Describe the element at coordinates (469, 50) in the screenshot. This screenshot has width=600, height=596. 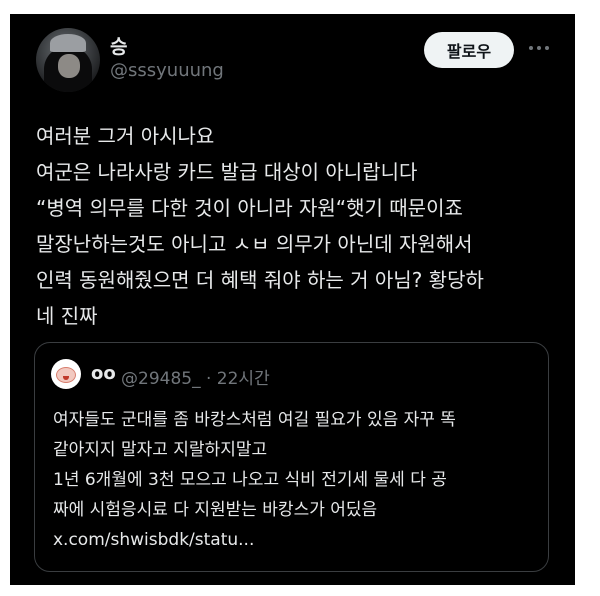
I see `follow-button: 팔로우` at that location.